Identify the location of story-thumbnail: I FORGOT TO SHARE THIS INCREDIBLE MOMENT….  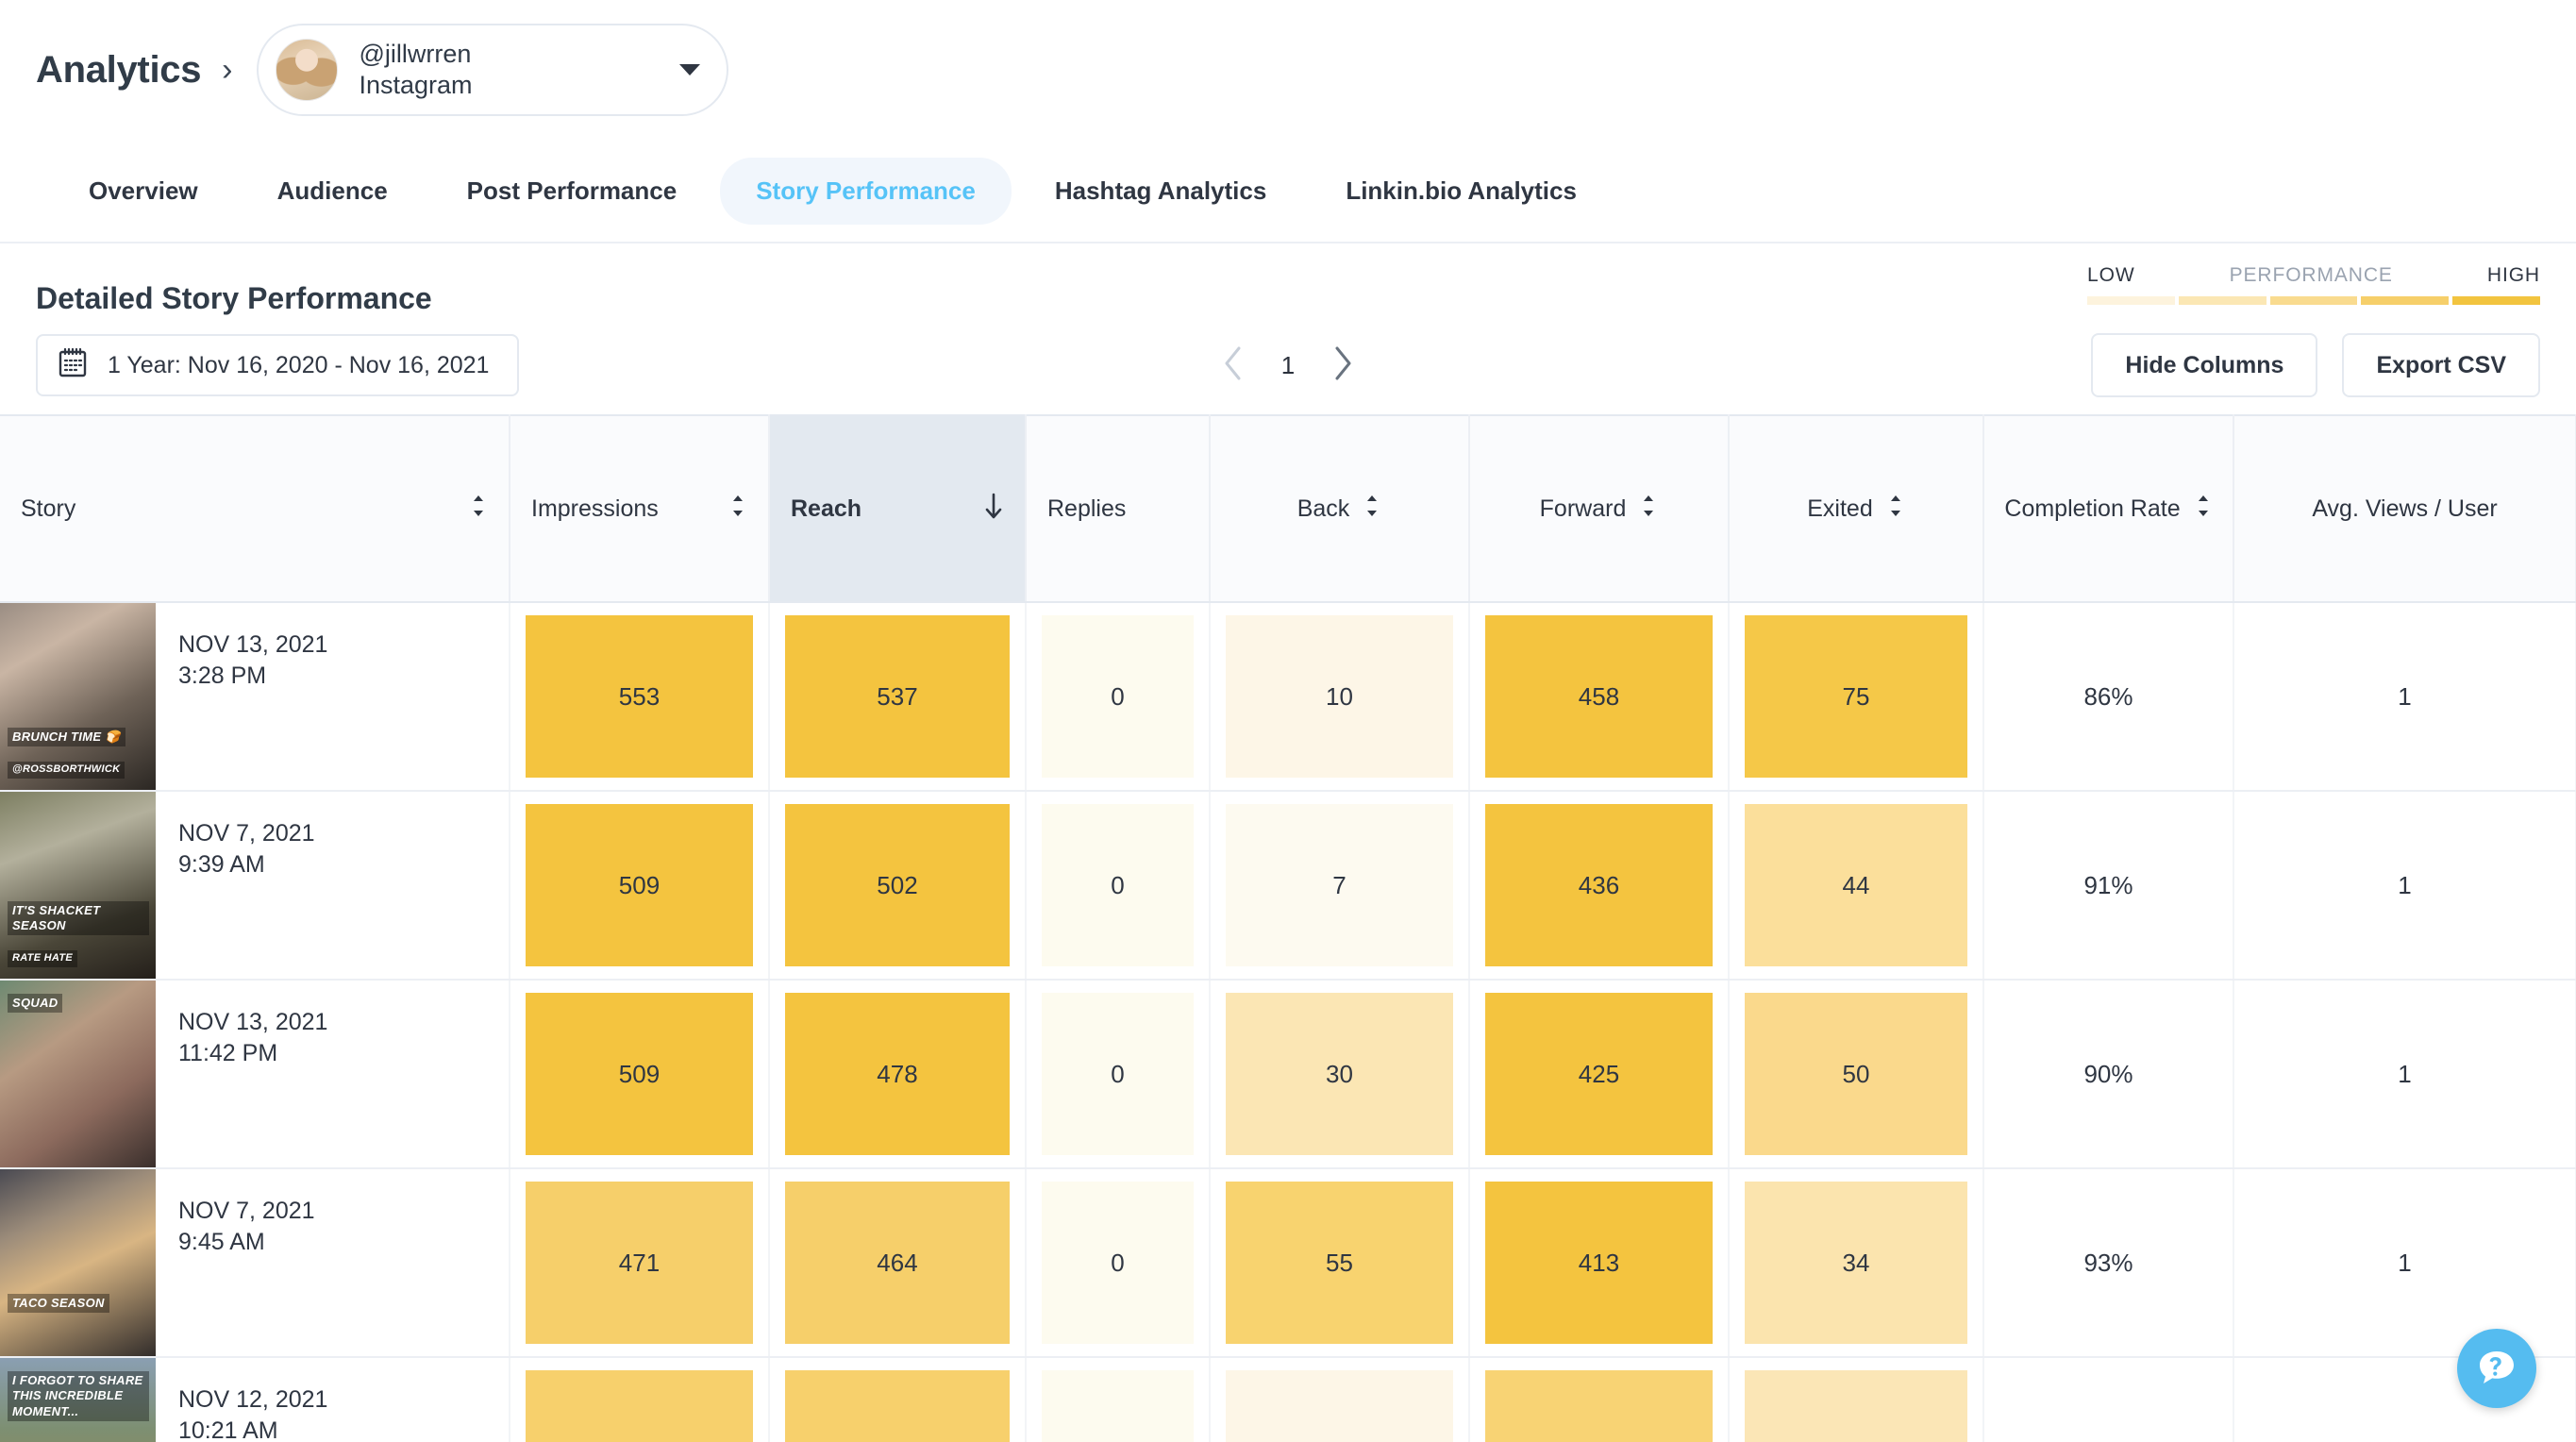
(78, 1400).